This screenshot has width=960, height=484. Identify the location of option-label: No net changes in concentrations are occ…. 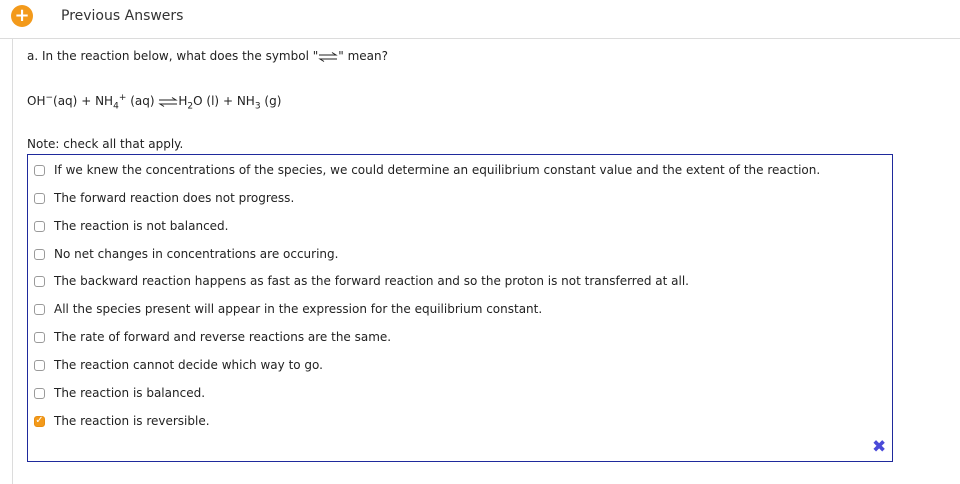
(196, 254).